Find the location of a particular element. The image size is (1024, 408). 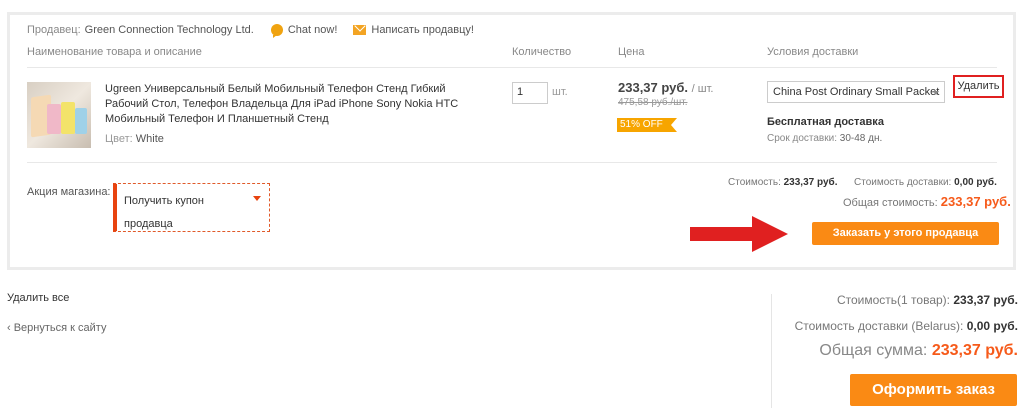

coupon-dropdown-label: Получить купон продавца is located at coordinates (164, 212).